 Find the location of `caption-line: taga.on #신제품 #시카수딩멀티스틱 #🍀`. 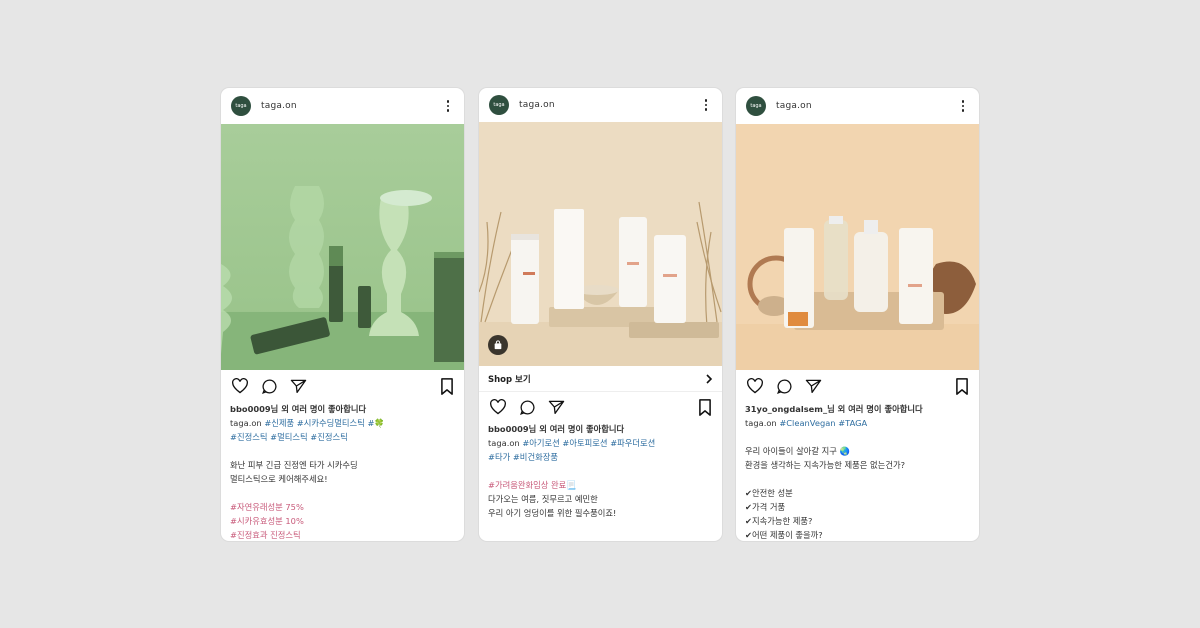

caption-line: taga.on #신제품 #시카수딩멀티스틱 #🍀 is located at coordinates (342, 423).